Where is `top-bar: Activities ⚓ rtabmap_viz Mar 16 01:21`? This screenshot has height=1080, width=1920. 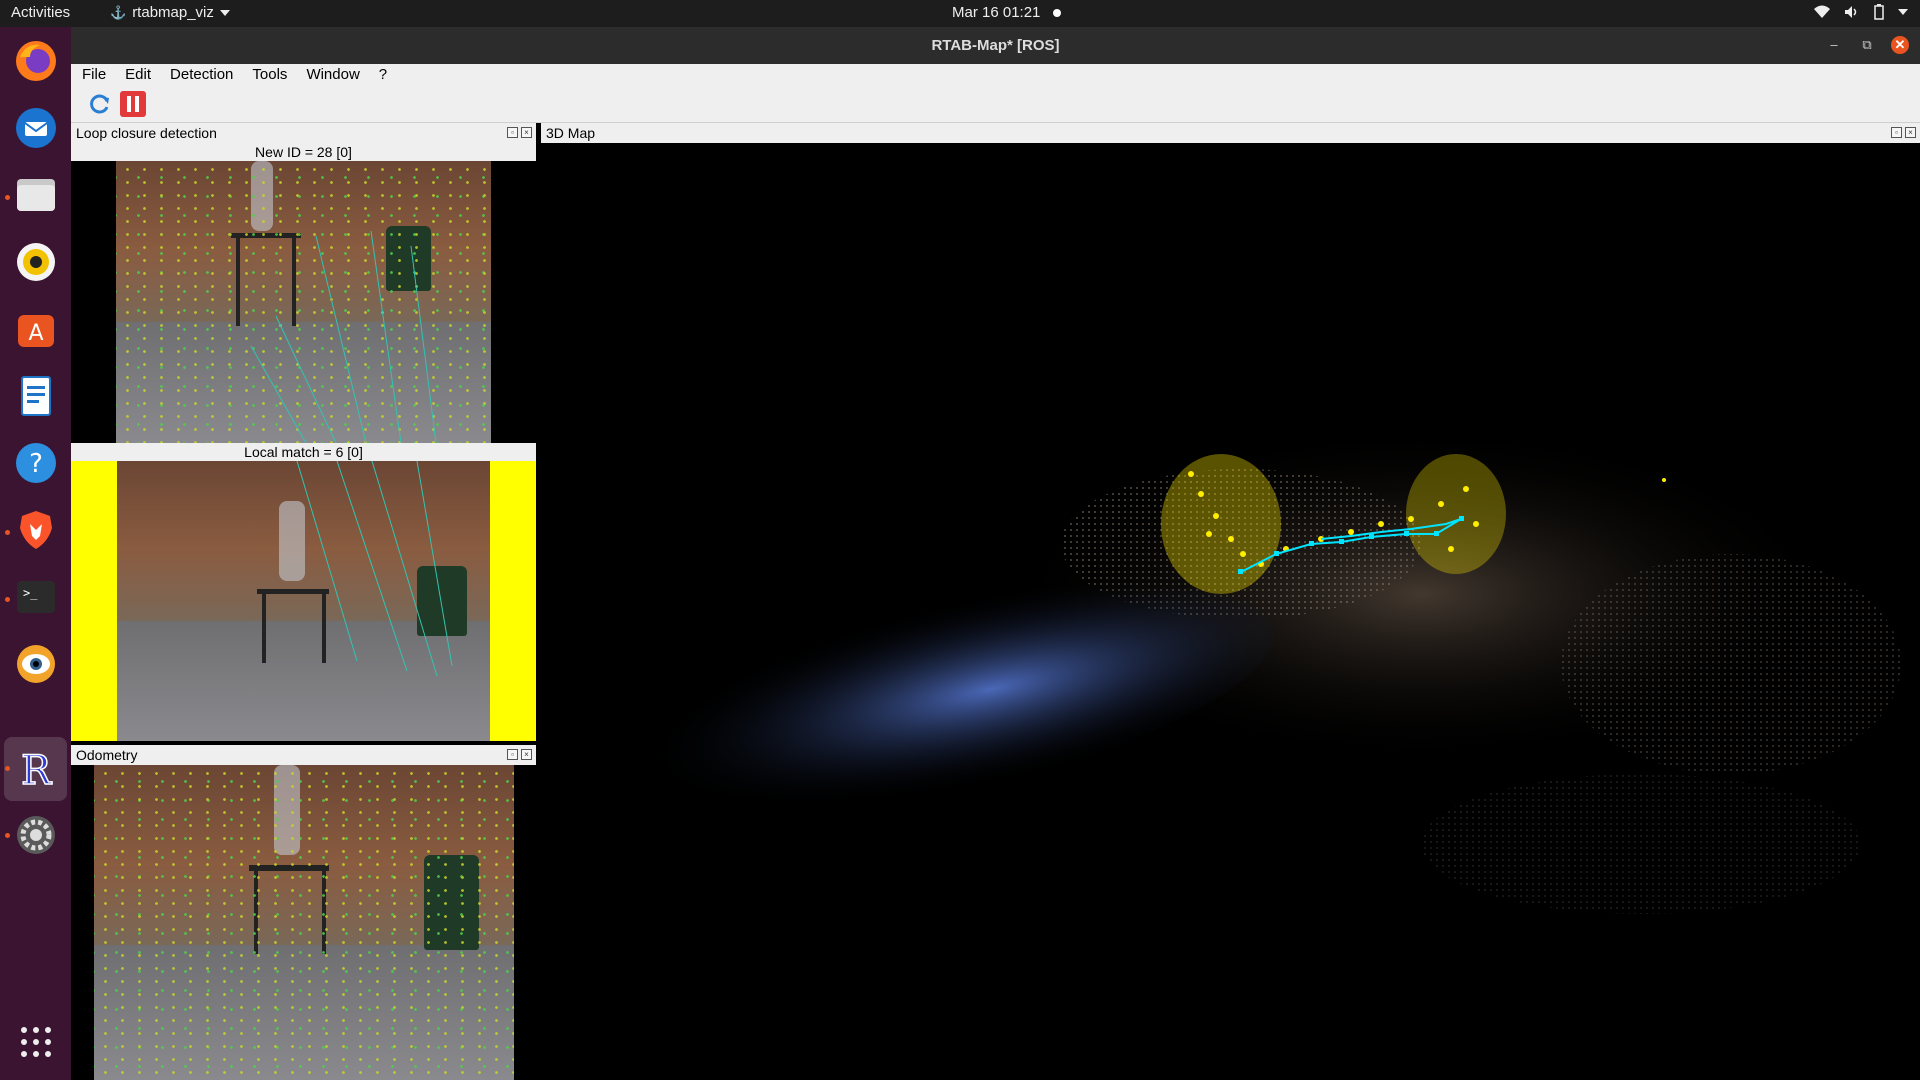 top-bar: Activities ⚓ rtabmap_viz Mar 16 01:21 is located at coordinates (960, 13).